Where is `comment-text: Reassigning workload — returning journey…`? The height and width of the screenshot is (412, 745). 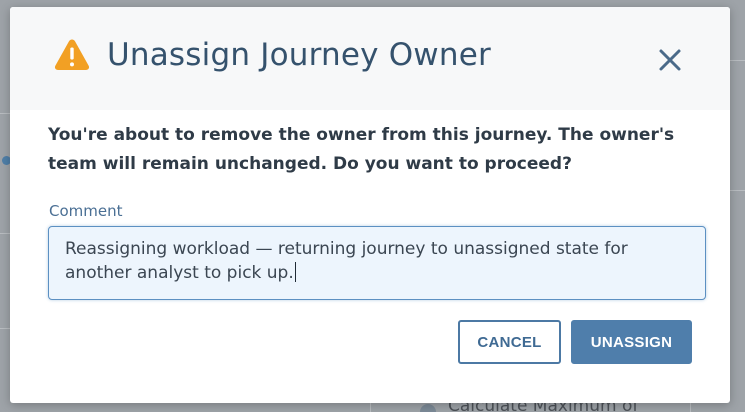 comment-text: Reassigning workload — returning journey… is located at coordinates (346, 261).